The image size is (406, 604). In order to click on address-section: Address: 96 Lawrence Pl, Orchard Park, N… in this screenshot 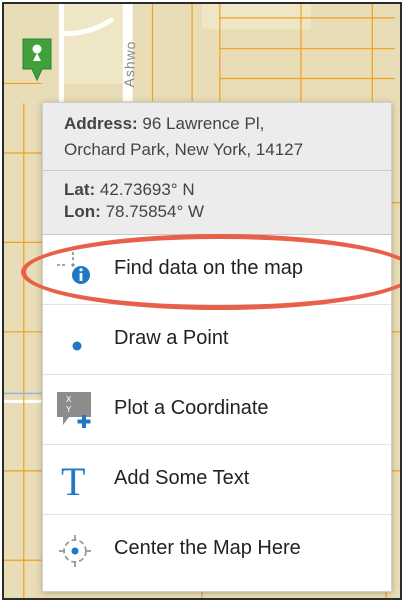, I will do `click(217, 137)`.